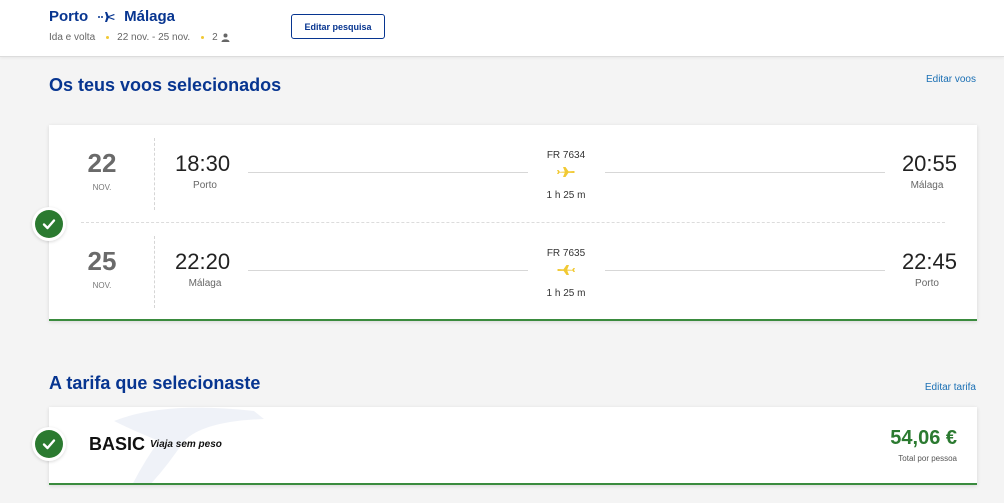 The height and width of the screenshot is (503, 1004). I want to click on row-divider, so click(513, 222).